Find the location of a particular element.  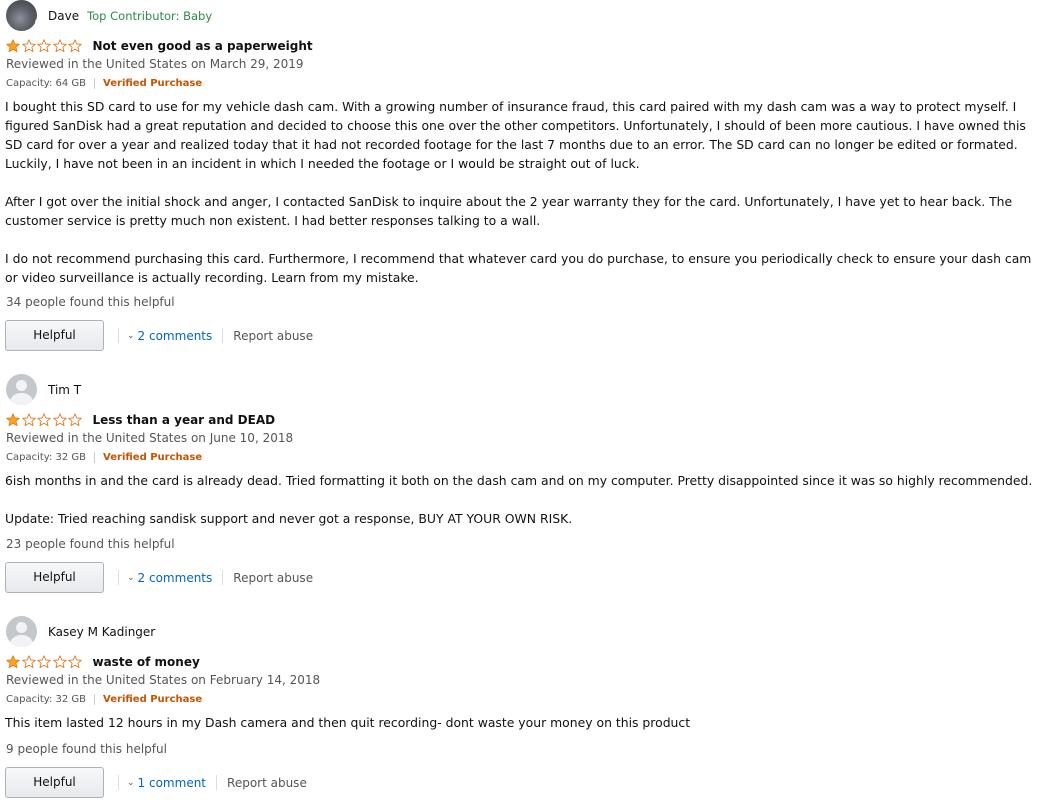

review-meta: Capacity: 64 GB Verified Purchase is located at coordinates (104, 83).